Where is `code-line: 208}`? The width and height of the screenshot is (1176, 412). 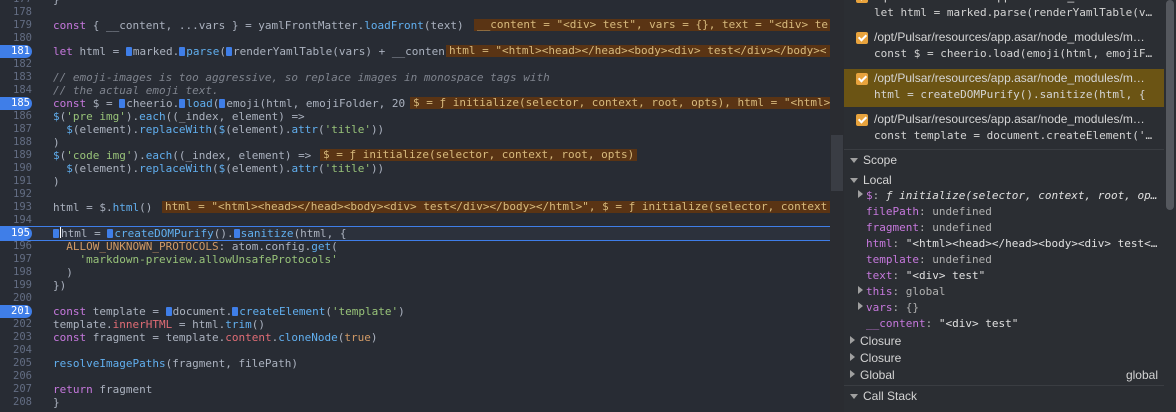 code-line: 208} is located at coordinates (415, 402).